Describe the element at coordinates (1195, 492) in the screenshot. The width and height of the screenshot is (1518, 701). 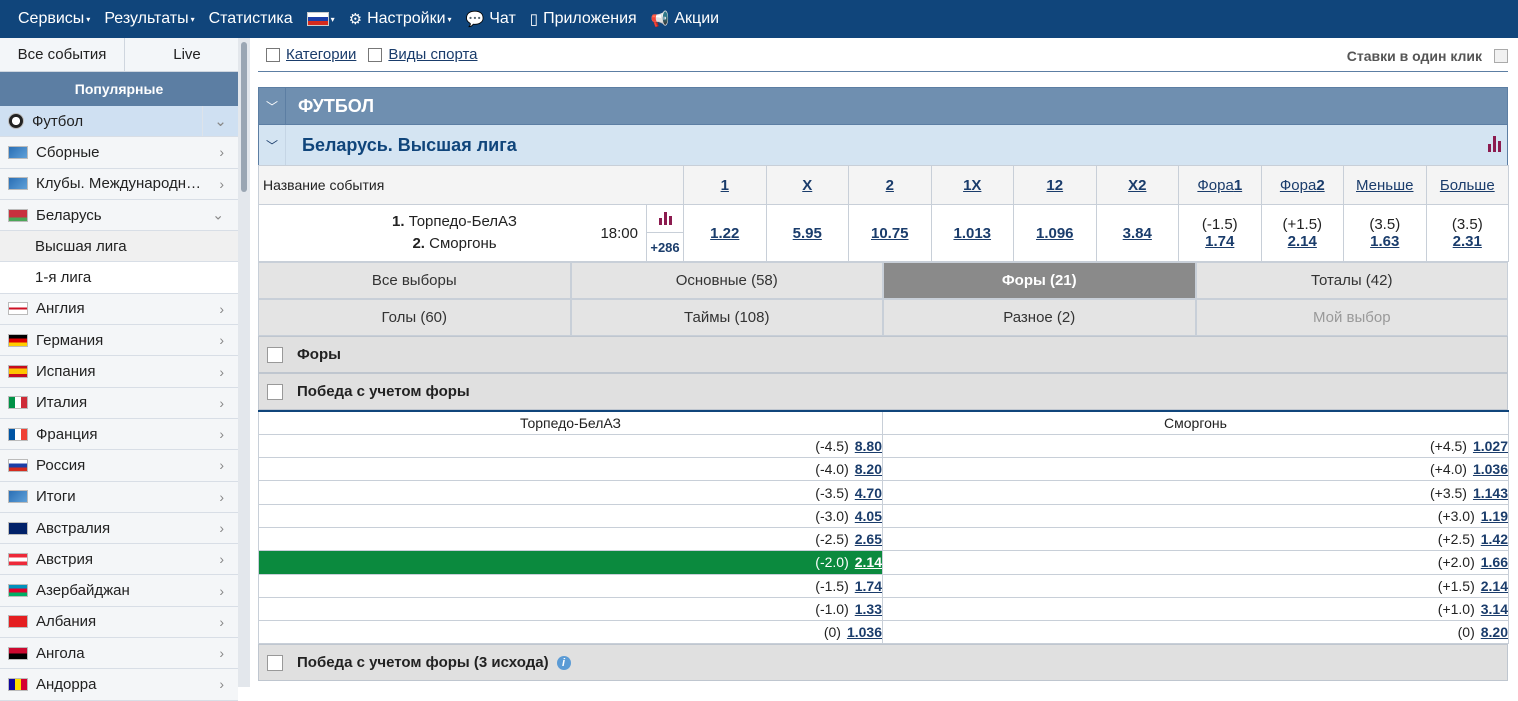
I see `handicap-team2-cell: (+3.5) 1.143` at that location.